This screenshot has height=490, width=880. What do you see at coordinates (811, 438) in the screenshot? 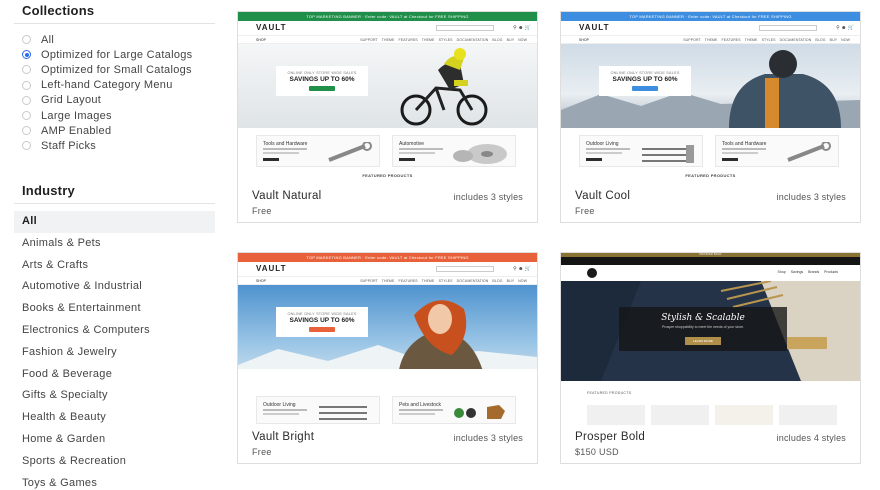
I see `theme-style-count: includes 4 styles` at bounding box center [811, 438].